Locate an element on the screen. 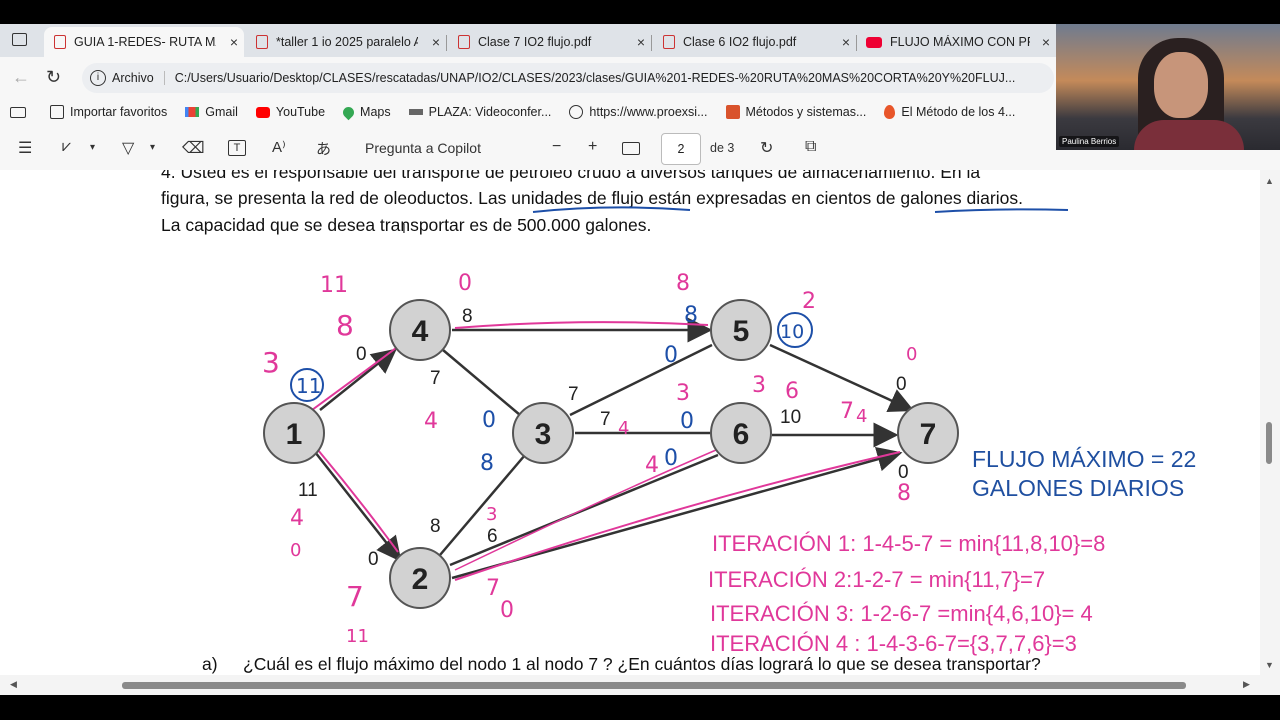 This screenshot has height=720, width=1280. favorite-gmail: Gmail is located at coordinates (211, 112).